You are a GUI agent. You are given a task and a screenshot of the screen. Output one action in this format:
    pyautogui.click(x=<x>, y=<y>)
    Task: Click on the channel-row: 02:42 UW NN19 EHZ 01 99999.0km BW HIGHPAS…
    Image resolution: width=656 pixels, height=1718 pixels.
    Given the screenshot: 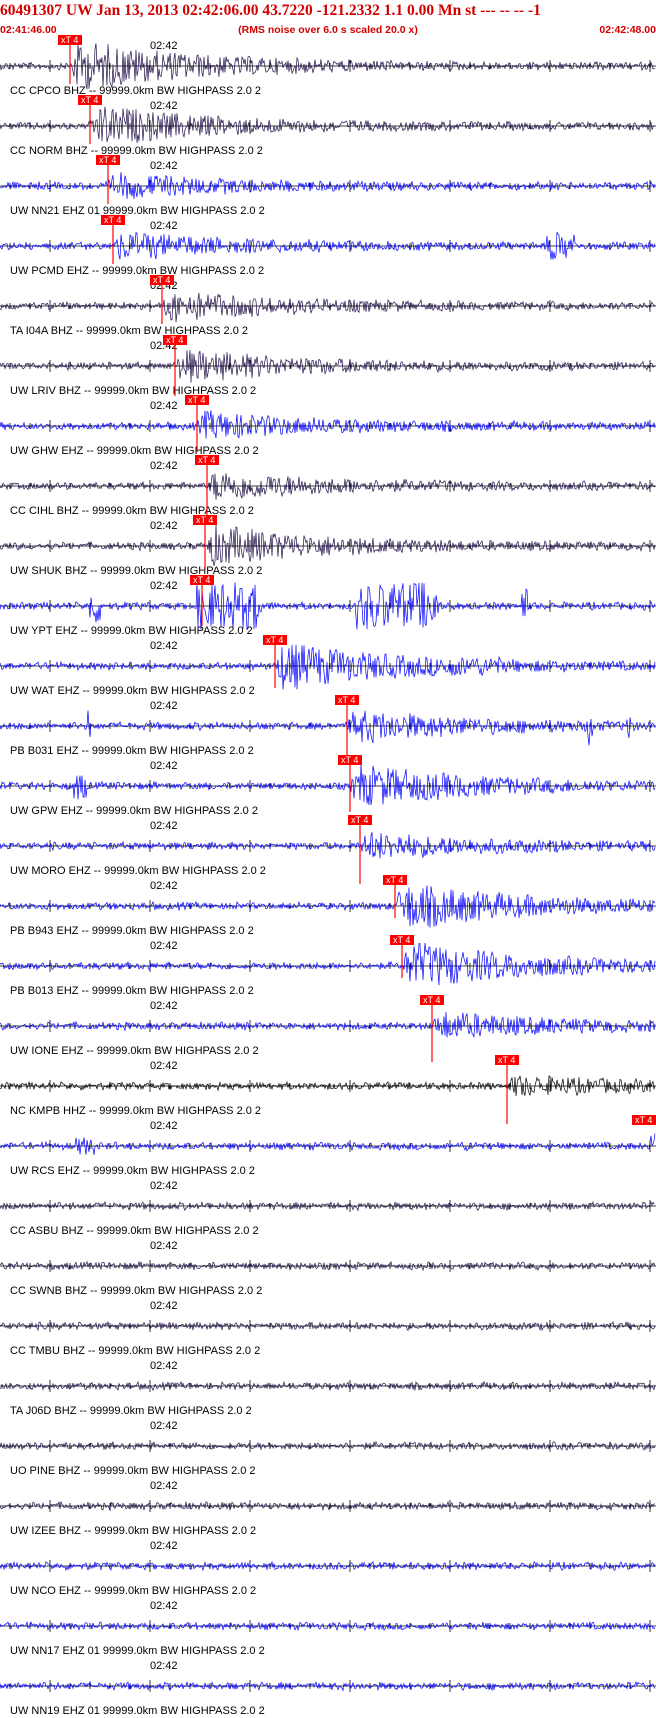 What is the action you would take?
    pyautogui.click(x=328, y=1688)
    